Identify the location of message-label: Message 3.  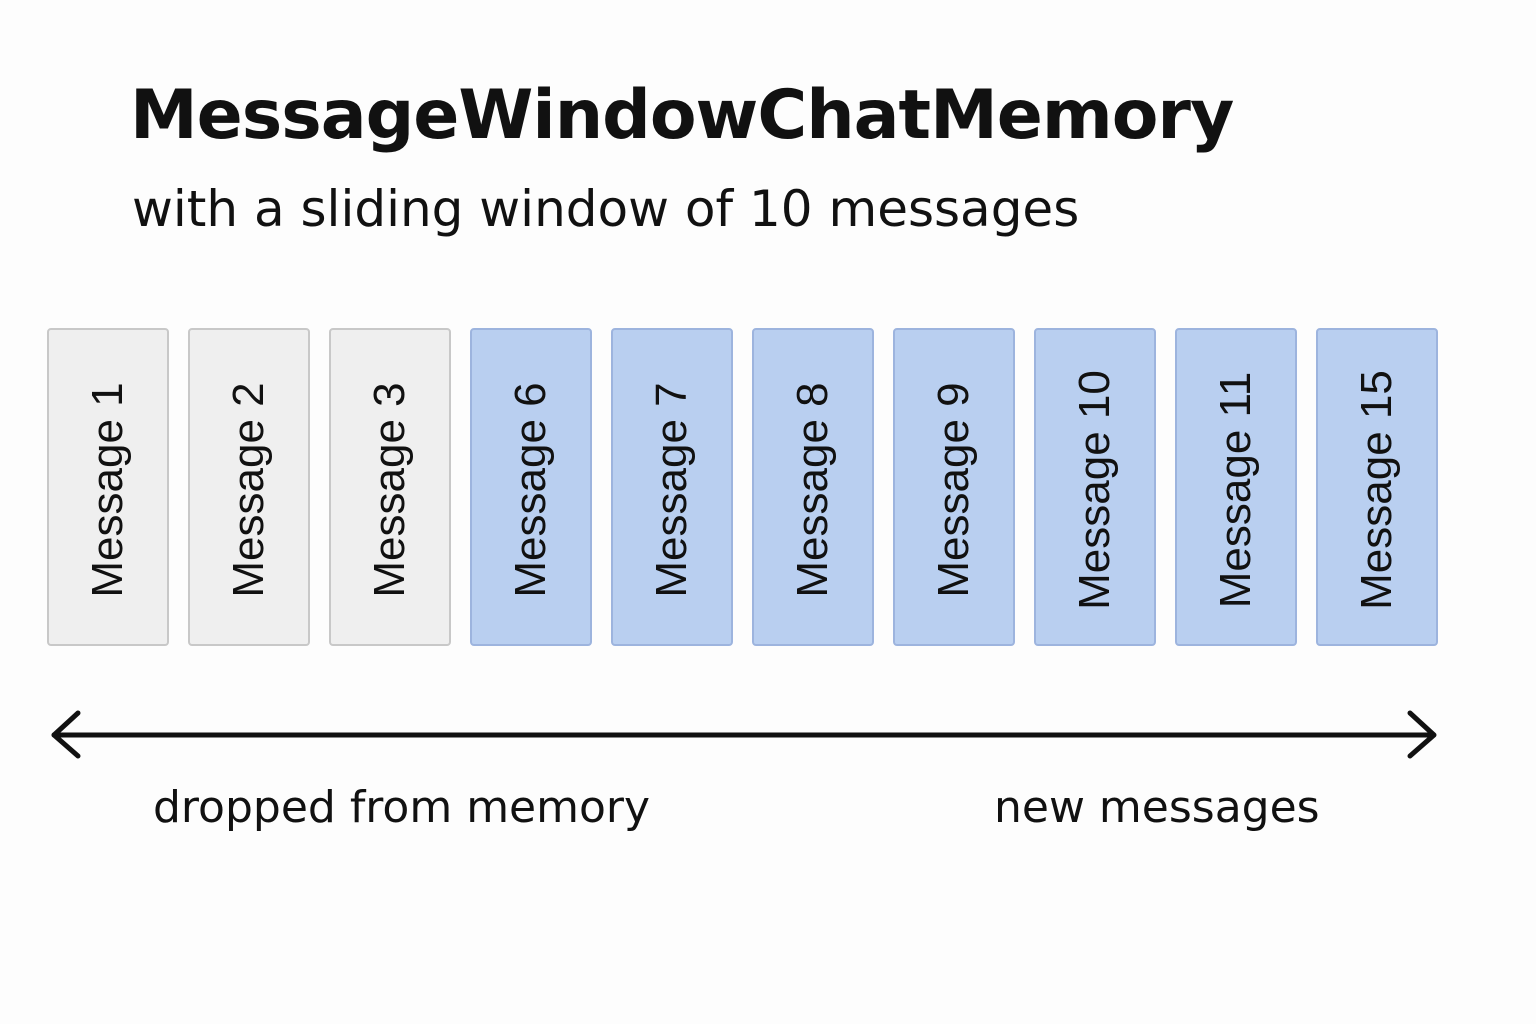
(389, 490).